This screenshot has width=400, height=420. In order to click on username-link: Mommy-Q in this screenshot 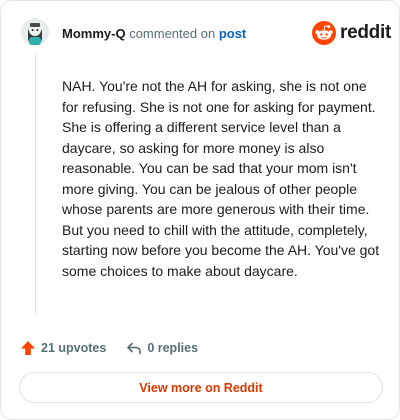, I will do `click(94, 33)`.